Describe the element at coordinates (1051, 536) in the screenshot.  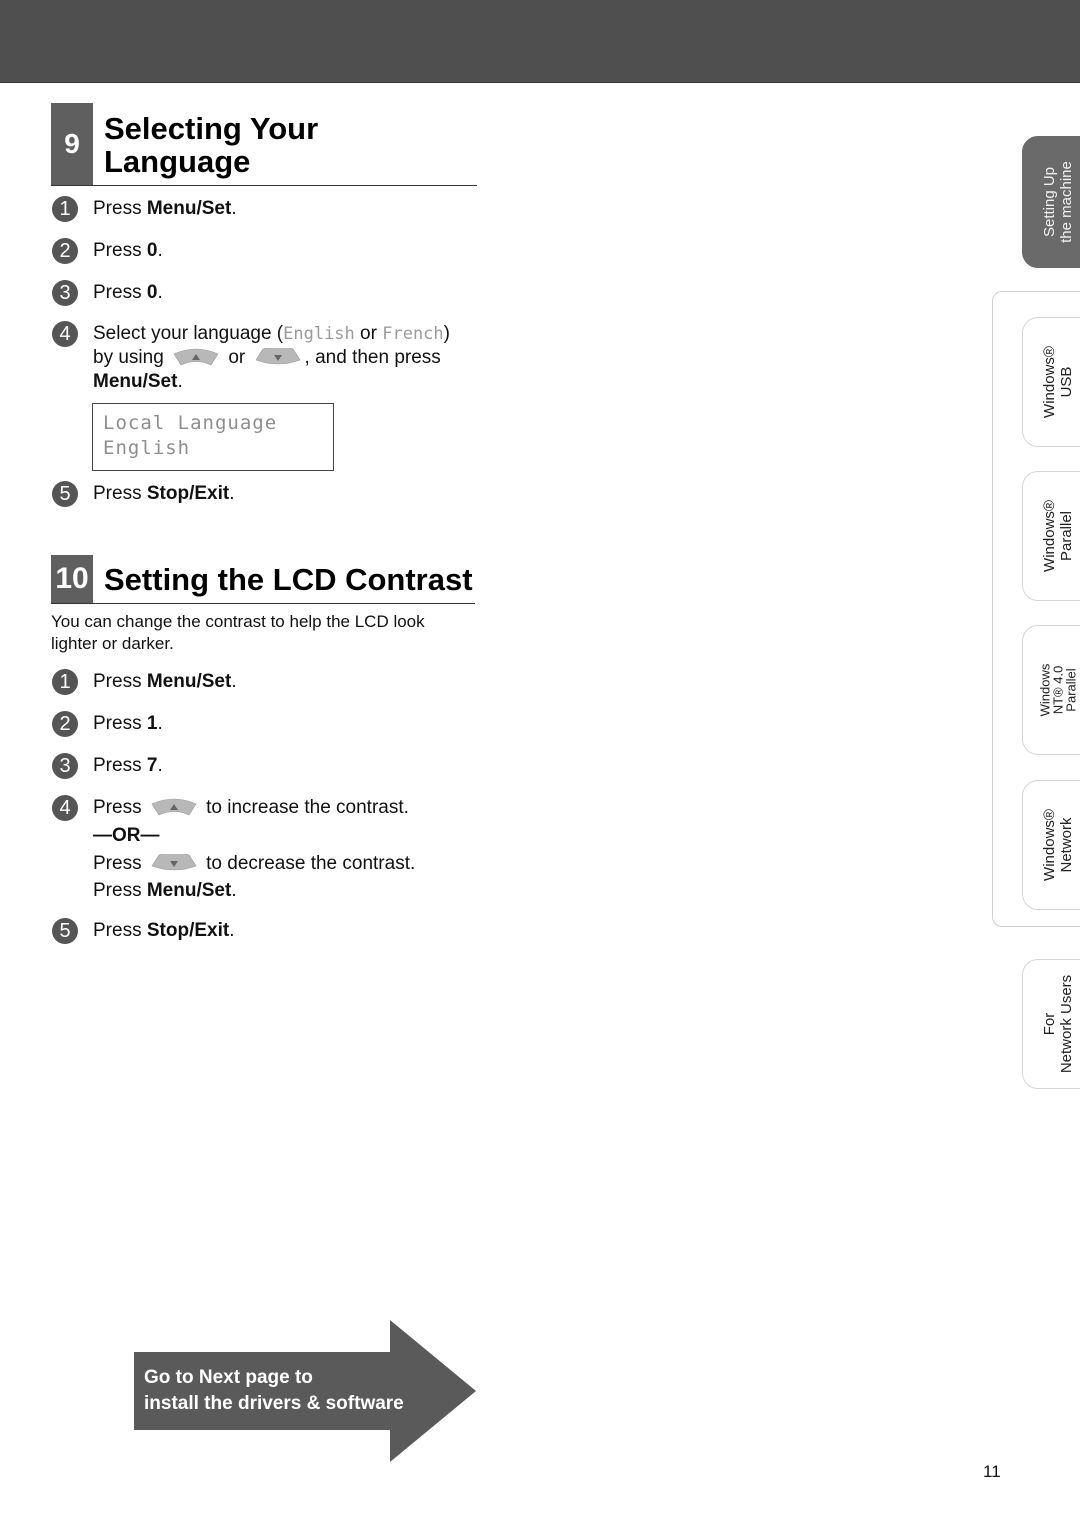
I see `side-tab-windows-parallel: Windows® Parallel` at that location.